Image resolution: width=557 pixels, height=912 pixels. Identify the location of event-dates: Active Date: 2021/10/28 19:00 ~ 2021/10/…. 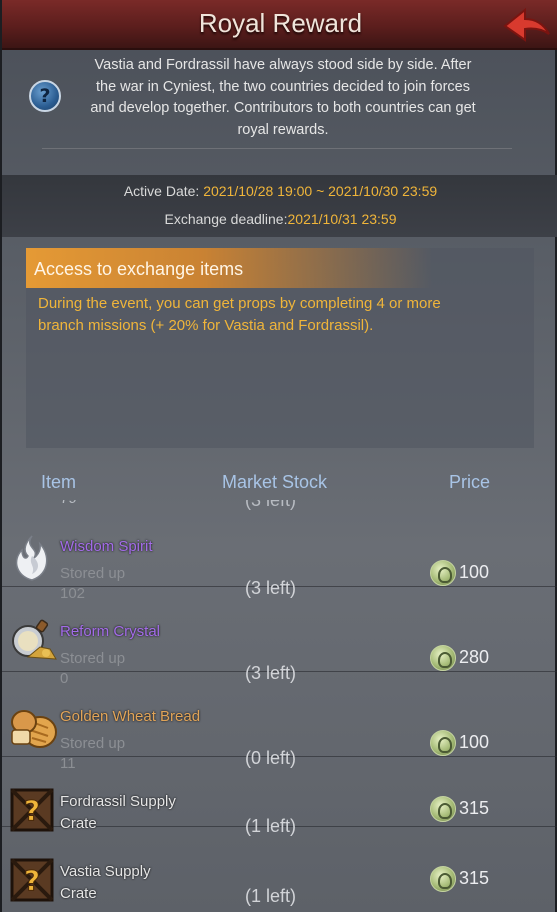
(279, 206).